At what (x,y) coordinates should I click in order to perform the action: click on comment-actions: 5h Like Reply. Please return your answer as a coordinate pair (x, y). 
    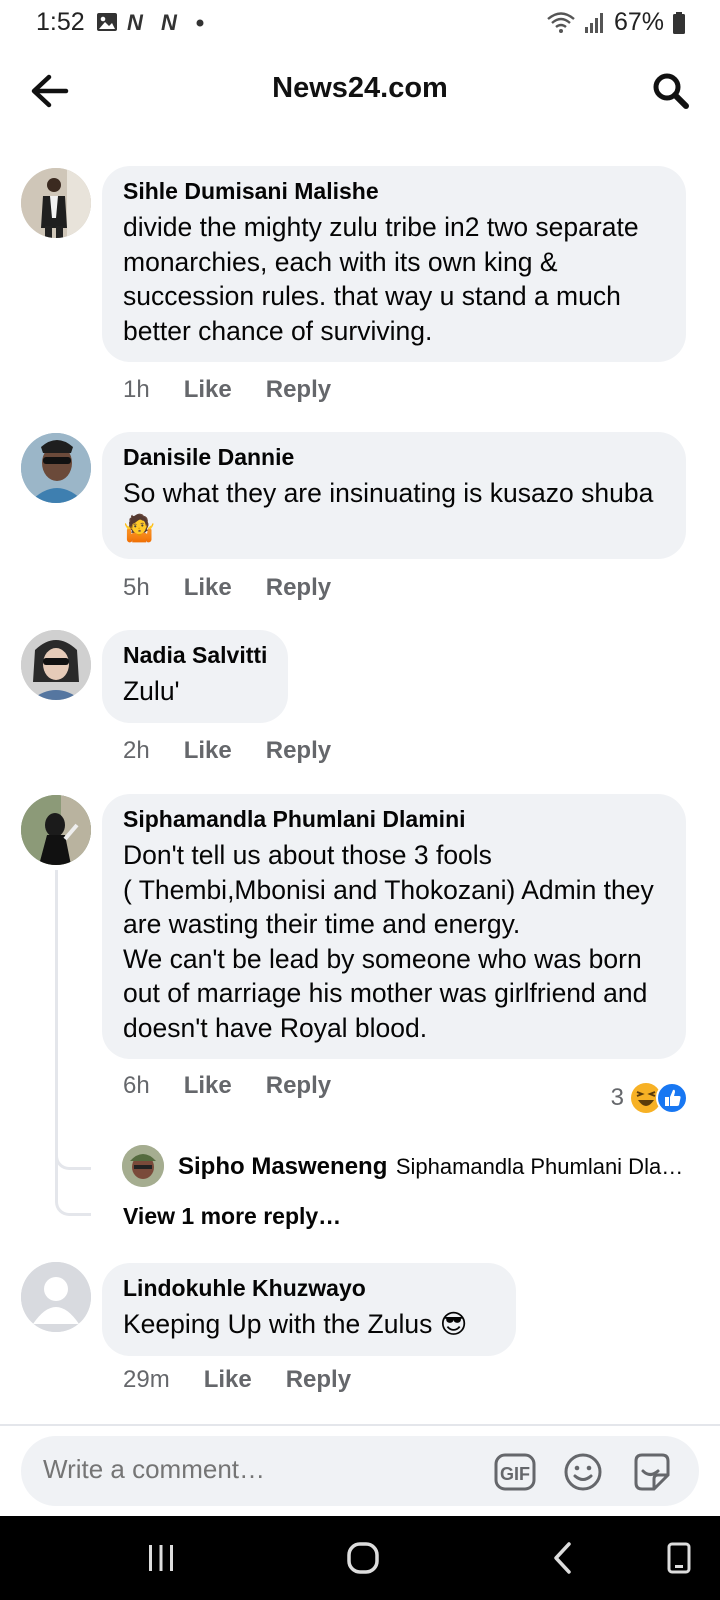
    Looking at the image, I should click on (227, 588).